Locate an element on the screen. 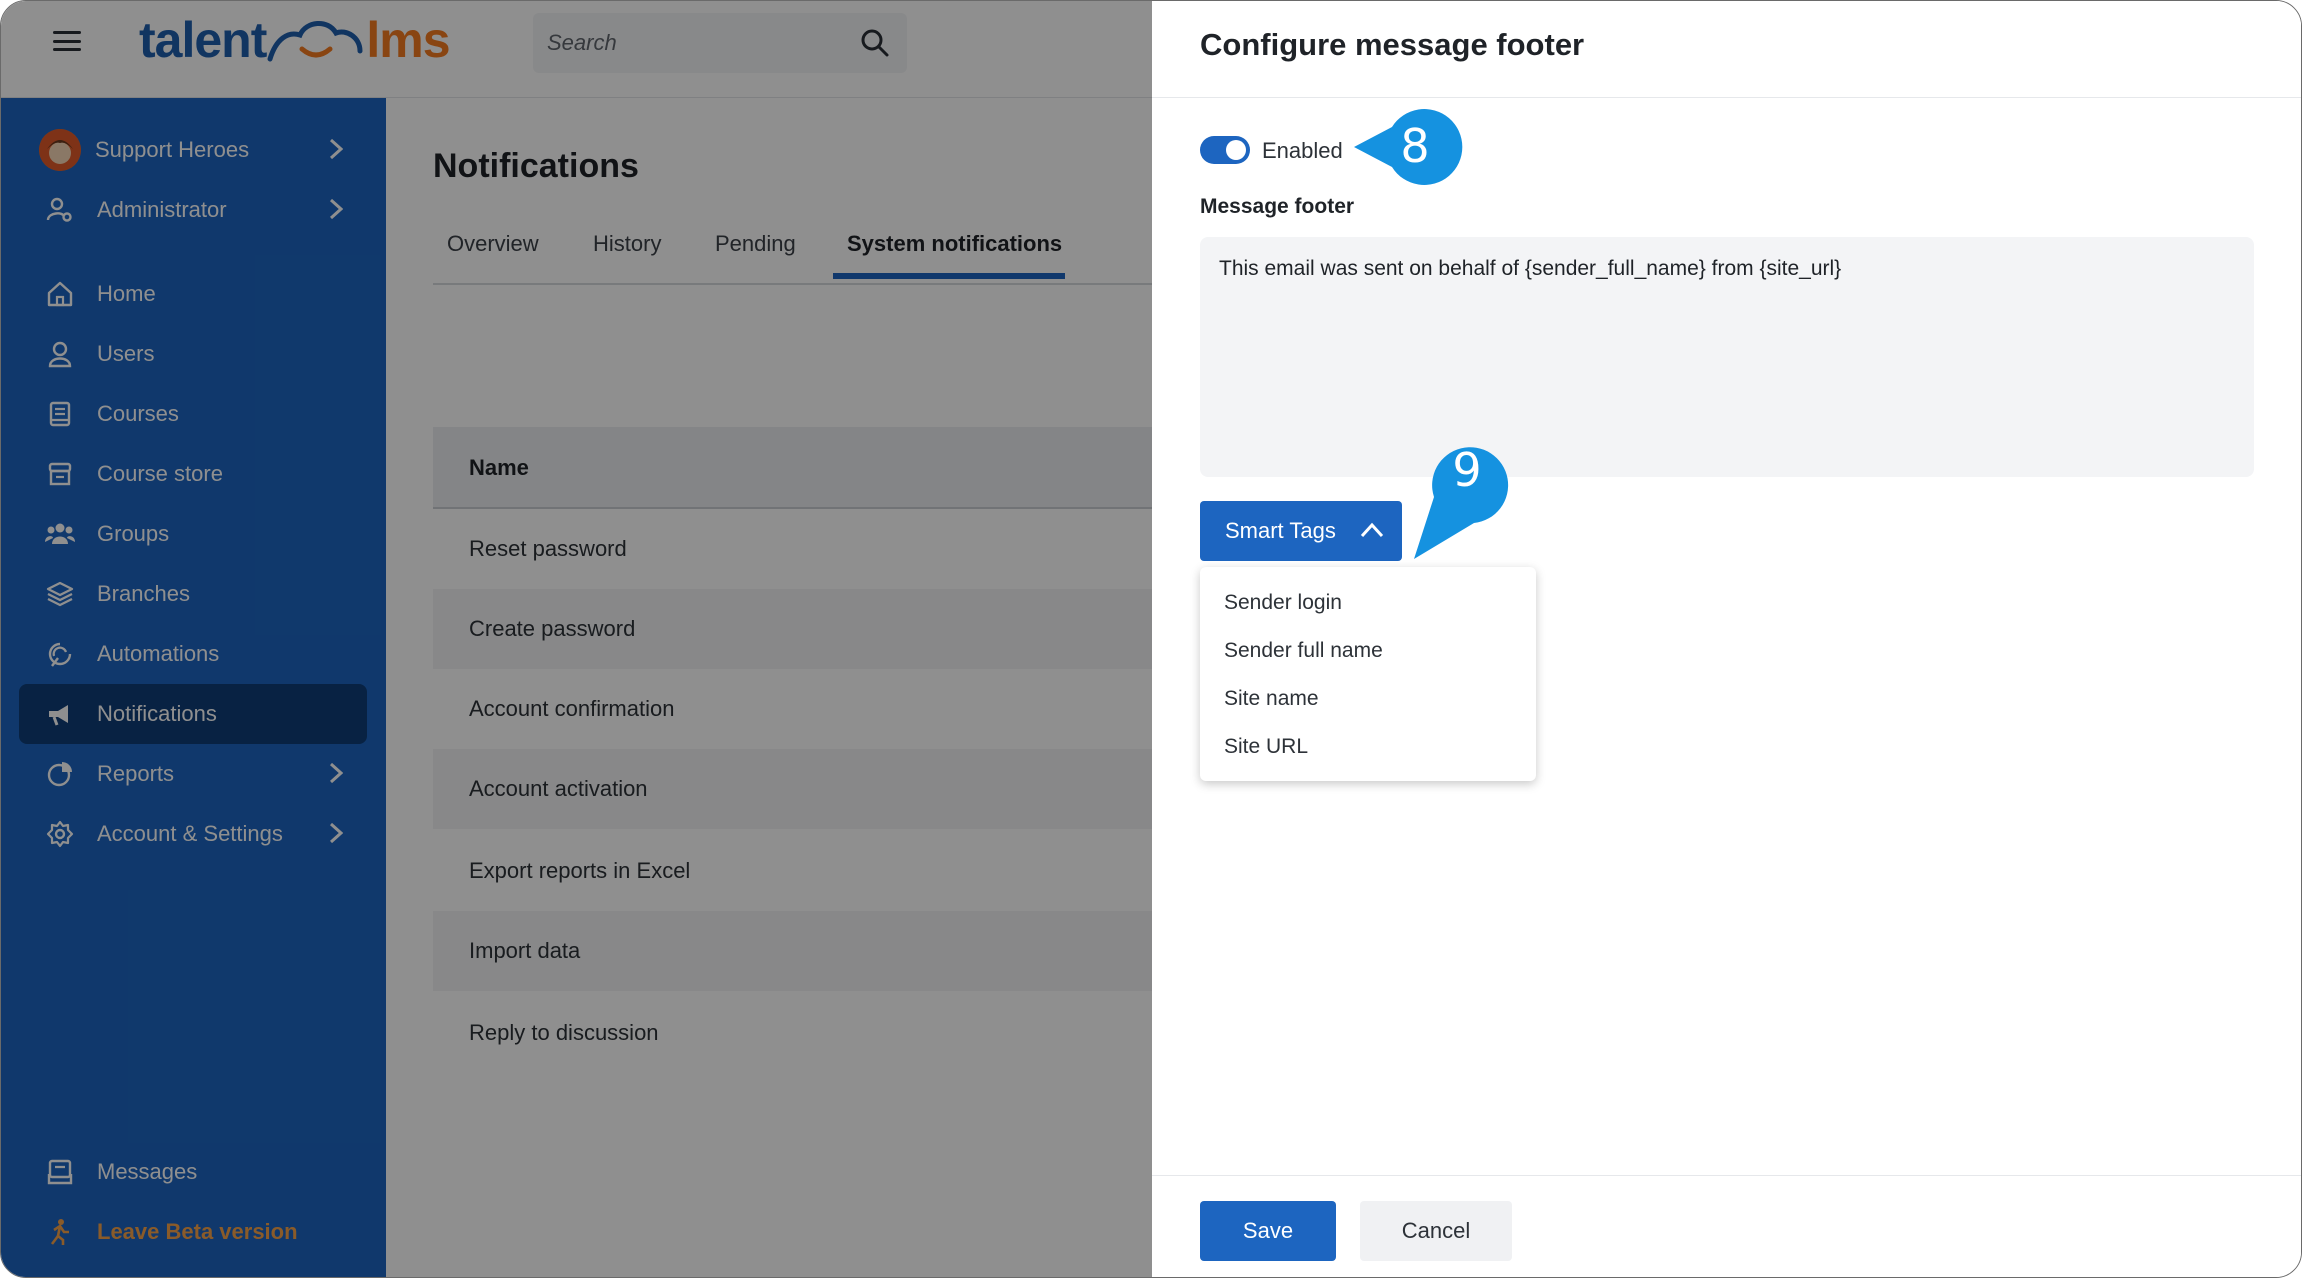 This screenshot has width=2302, height=1278. callout-number: 9 is located at coordinates (1467, 470).